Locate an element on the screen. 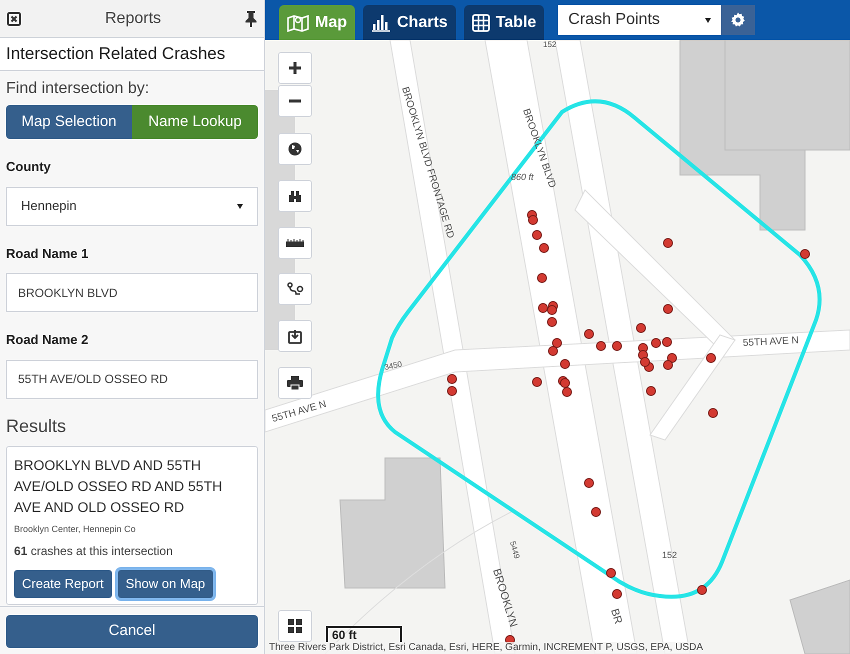 This screenshot has width=850, height=654. minus-icon is located at coordinates (295, 101).